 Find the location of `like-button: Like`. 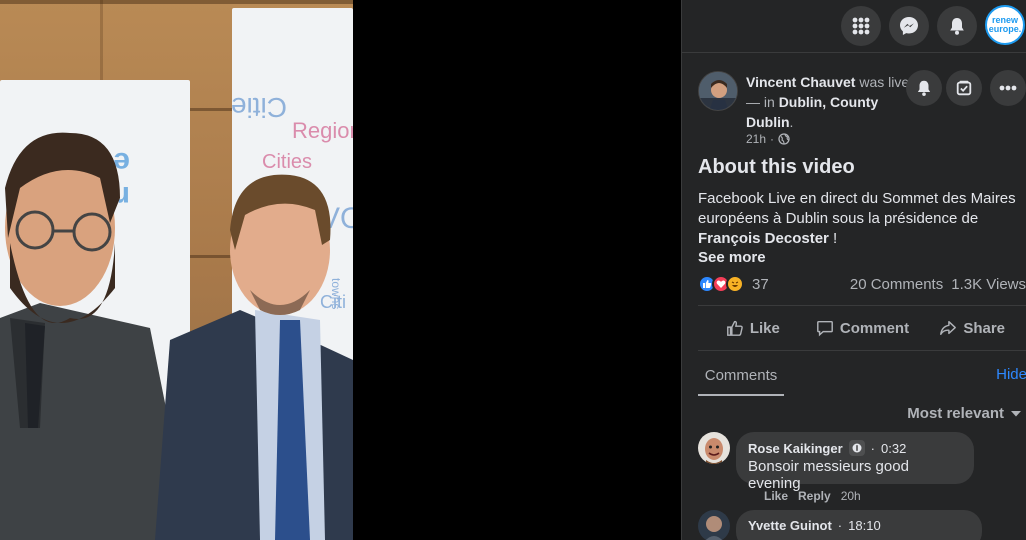

like-button: Like is located at coordinates (753, 328).